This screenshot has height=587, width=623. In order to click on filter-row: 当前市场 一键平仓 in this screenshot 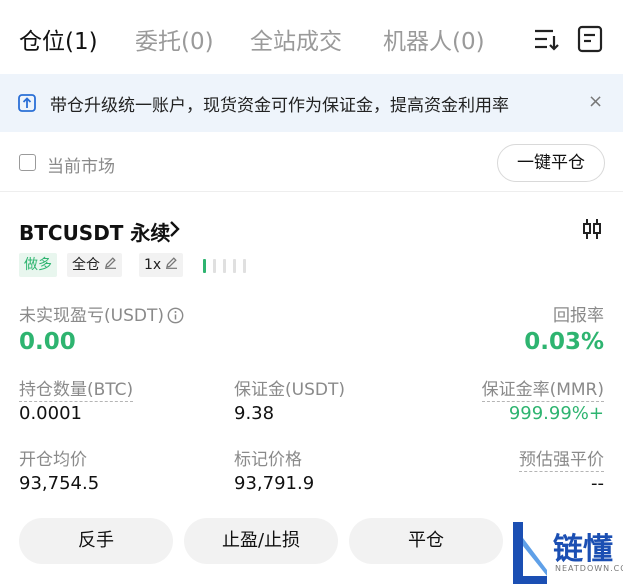, I will do `click(311, 162)`.